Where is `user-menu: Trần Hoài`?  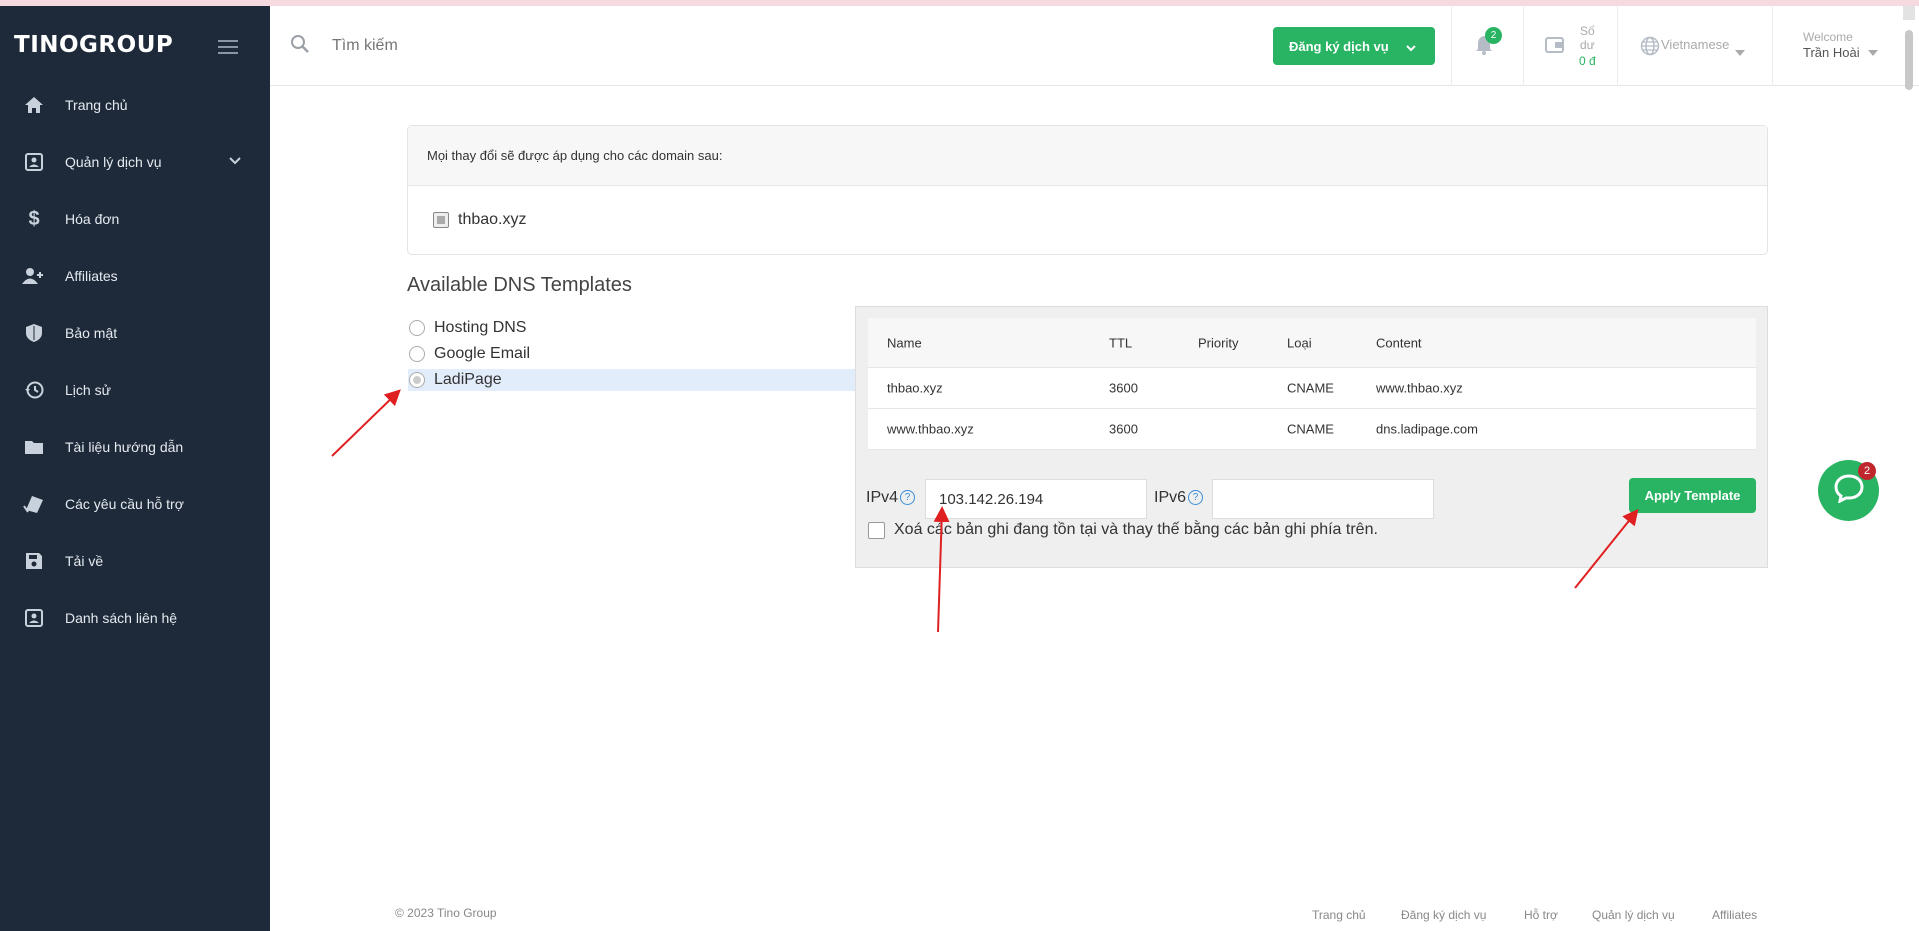 user-menu: Trần Hoài is located at coordinates (1831, 52).